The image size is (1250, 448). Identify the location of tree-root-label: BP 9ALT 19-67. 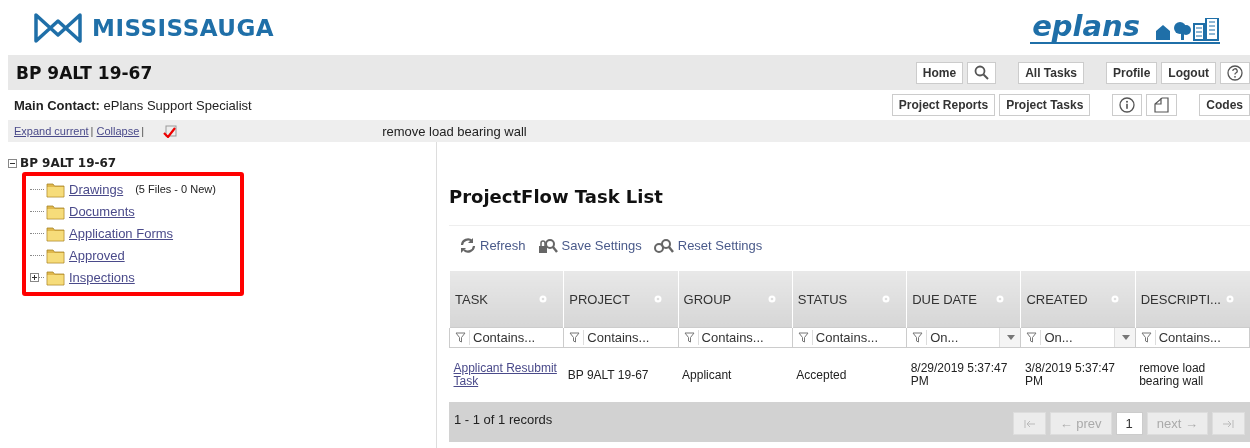
(68, 163).